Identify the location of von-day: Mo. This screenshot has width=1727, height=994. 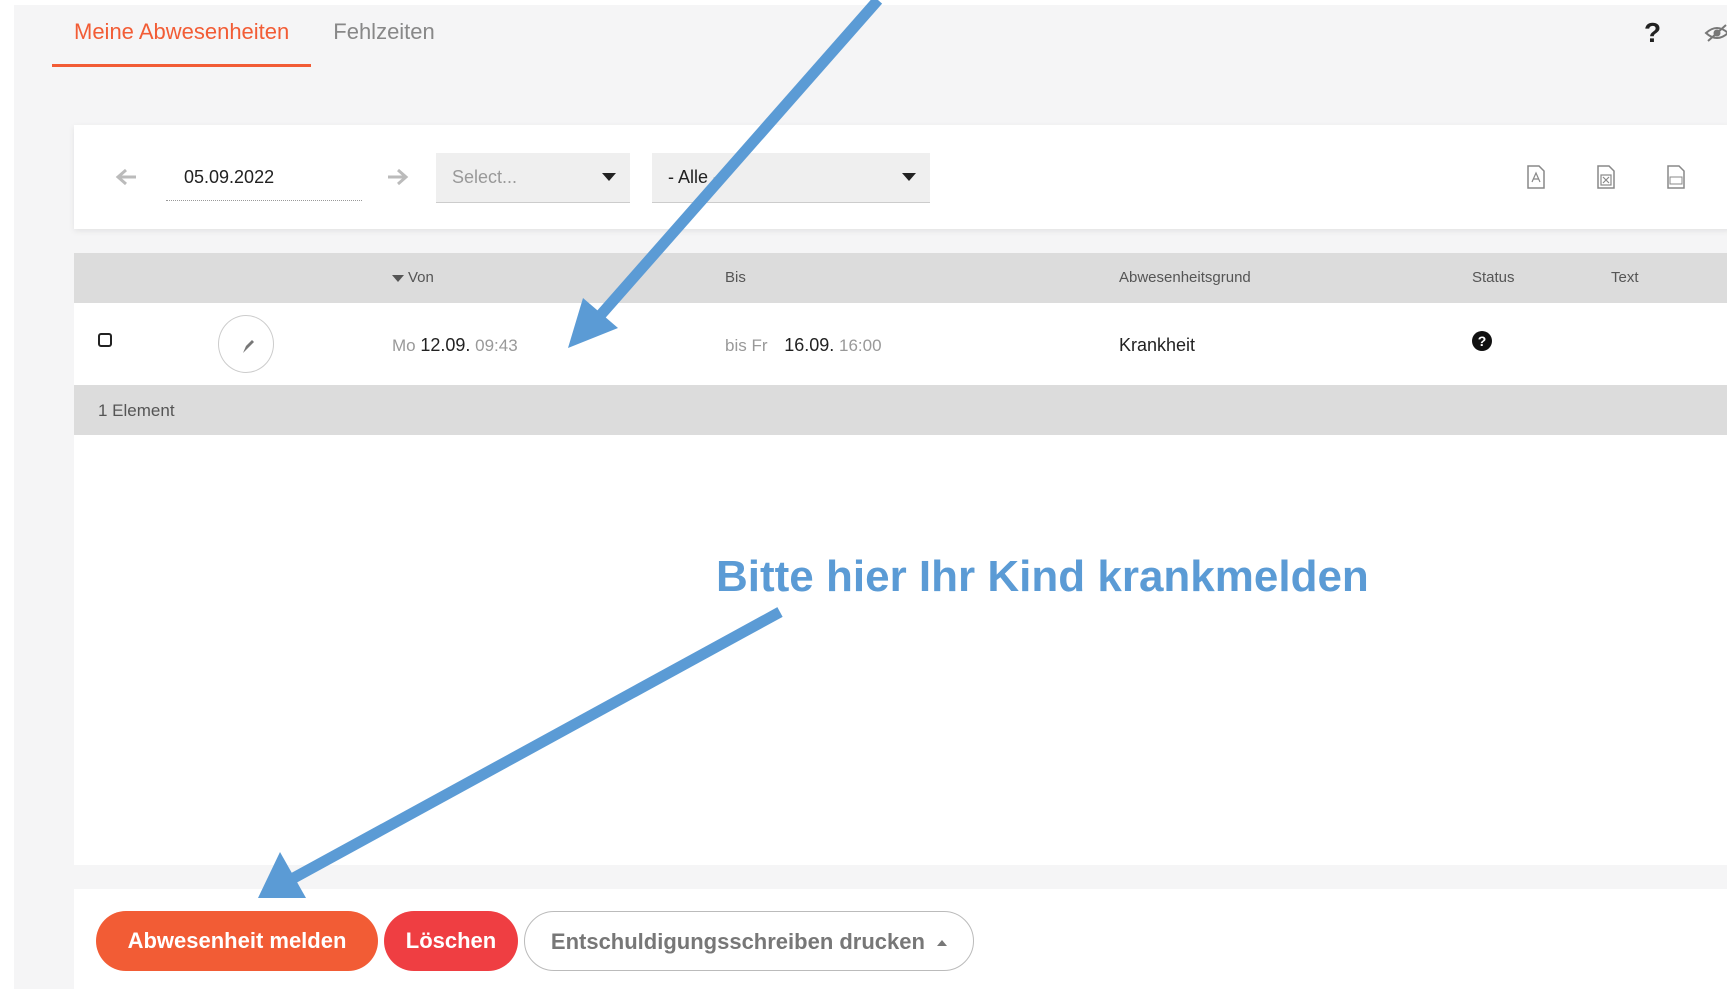
(404, 345).